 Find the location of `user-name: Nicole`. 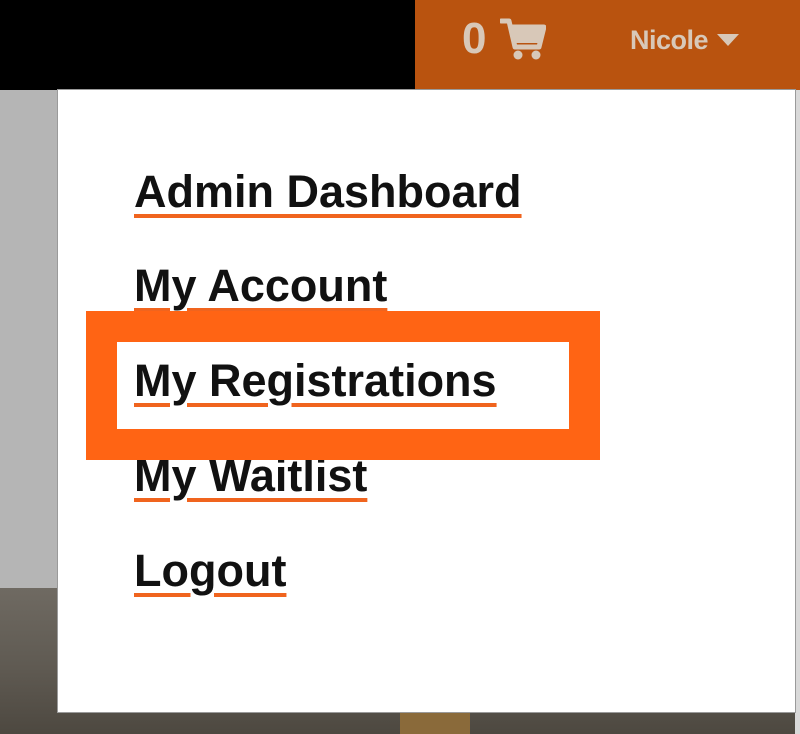

user-name: Nicole is located at coordinates (669, 39).